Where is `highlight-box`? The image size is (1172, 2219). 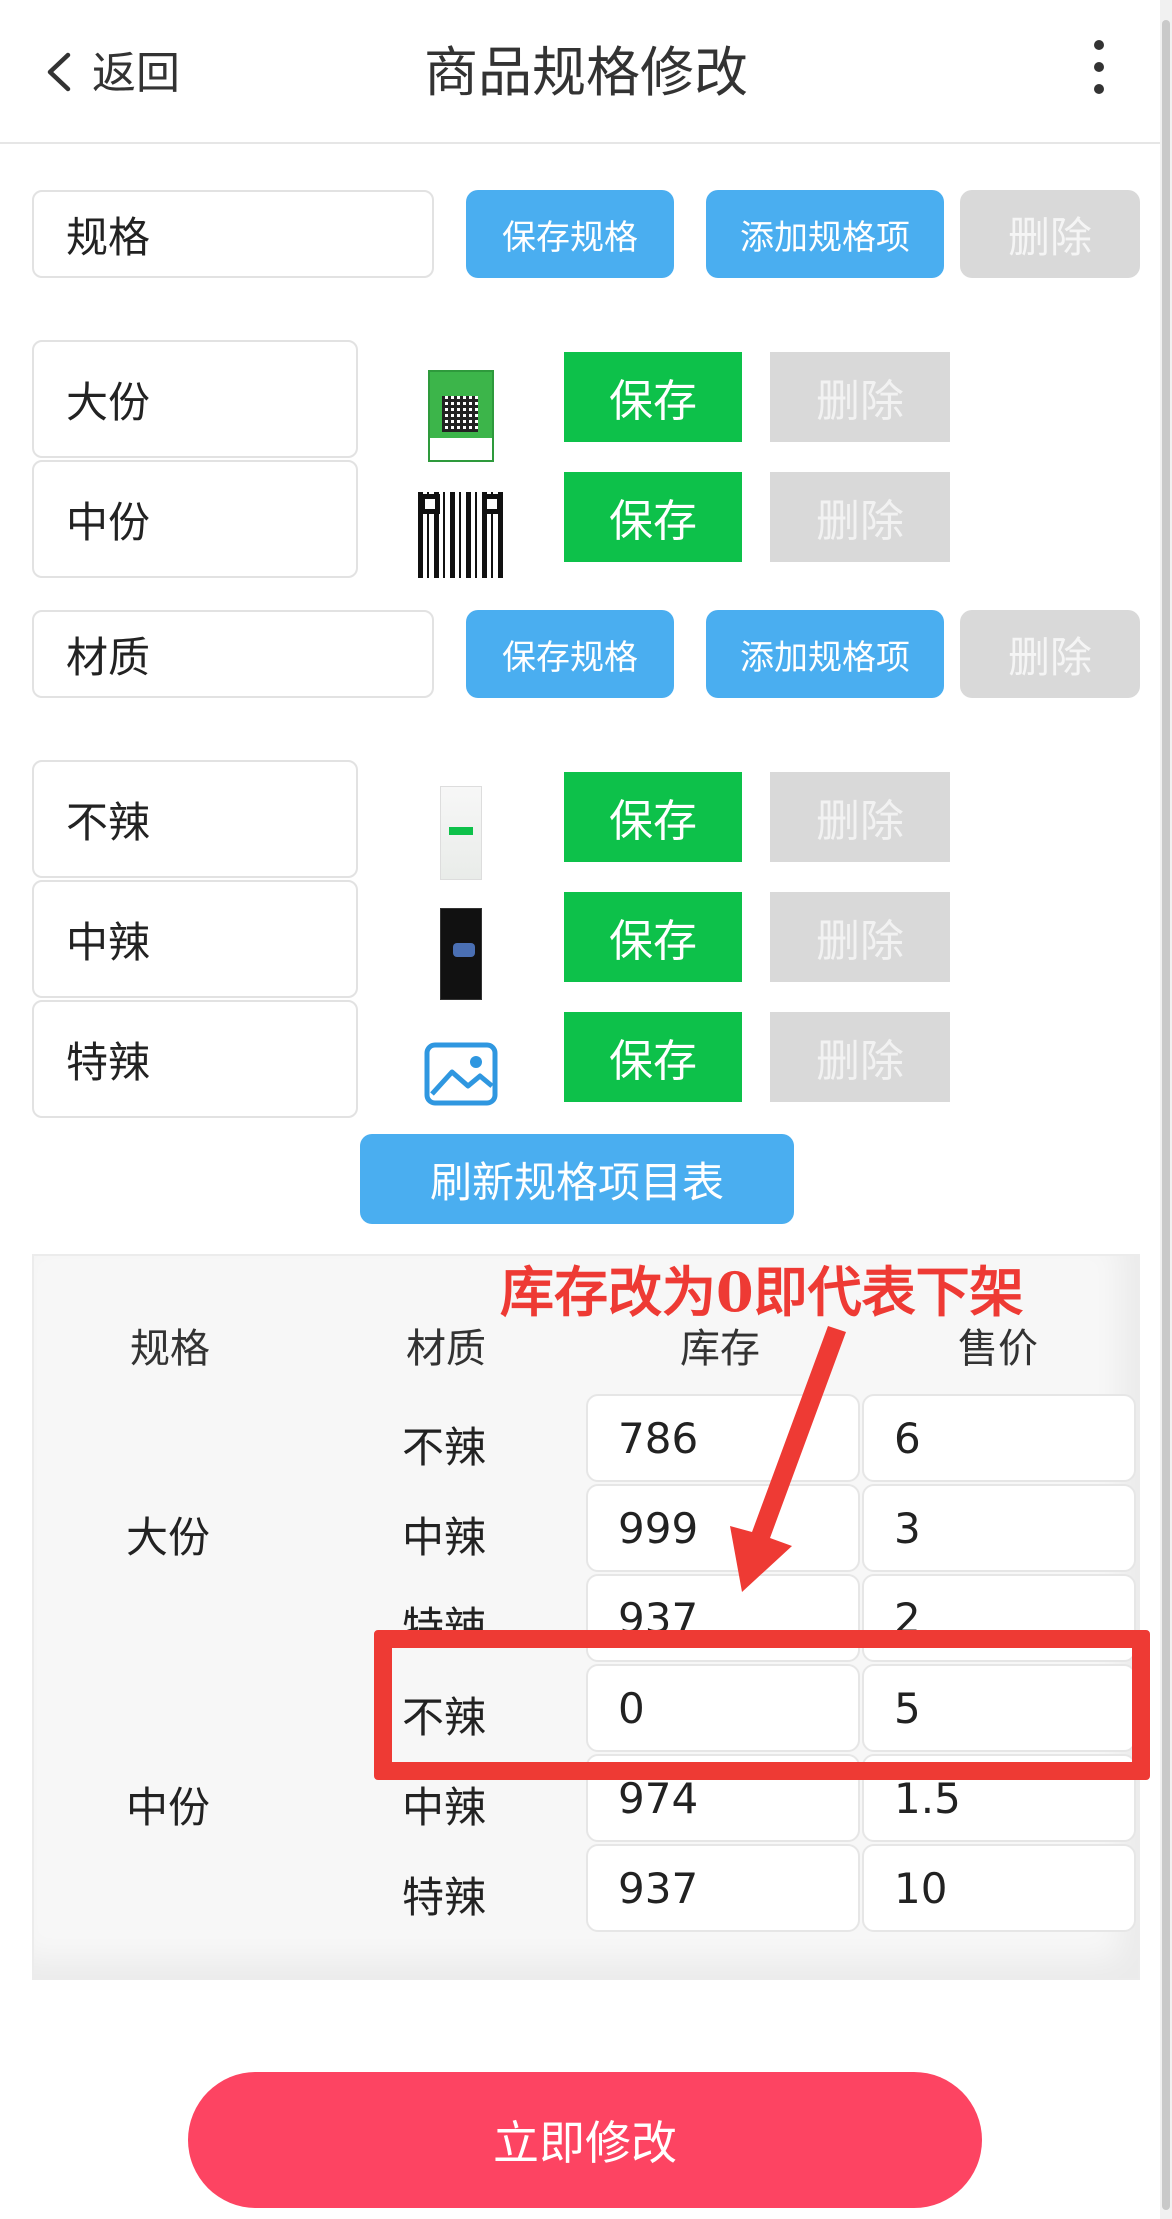
highlight-box is located at coordinates (762, 1705).